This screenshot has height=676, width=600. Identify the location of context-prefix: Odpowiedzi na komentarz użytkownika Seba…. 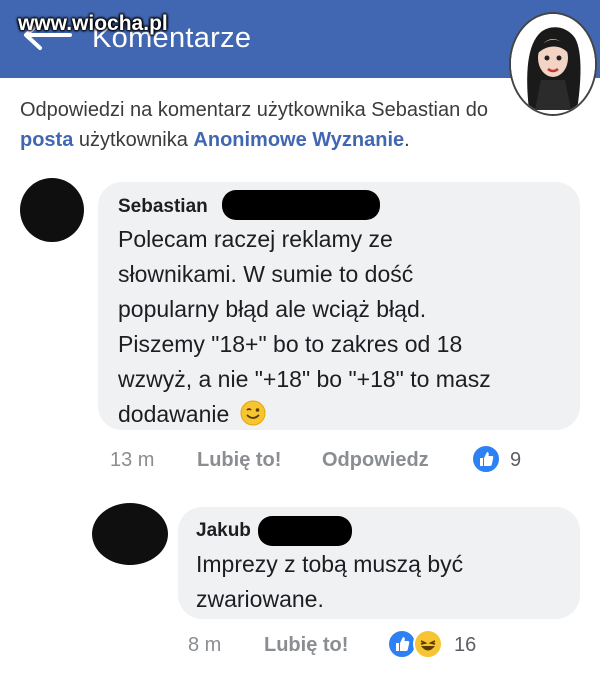
(254, 110).